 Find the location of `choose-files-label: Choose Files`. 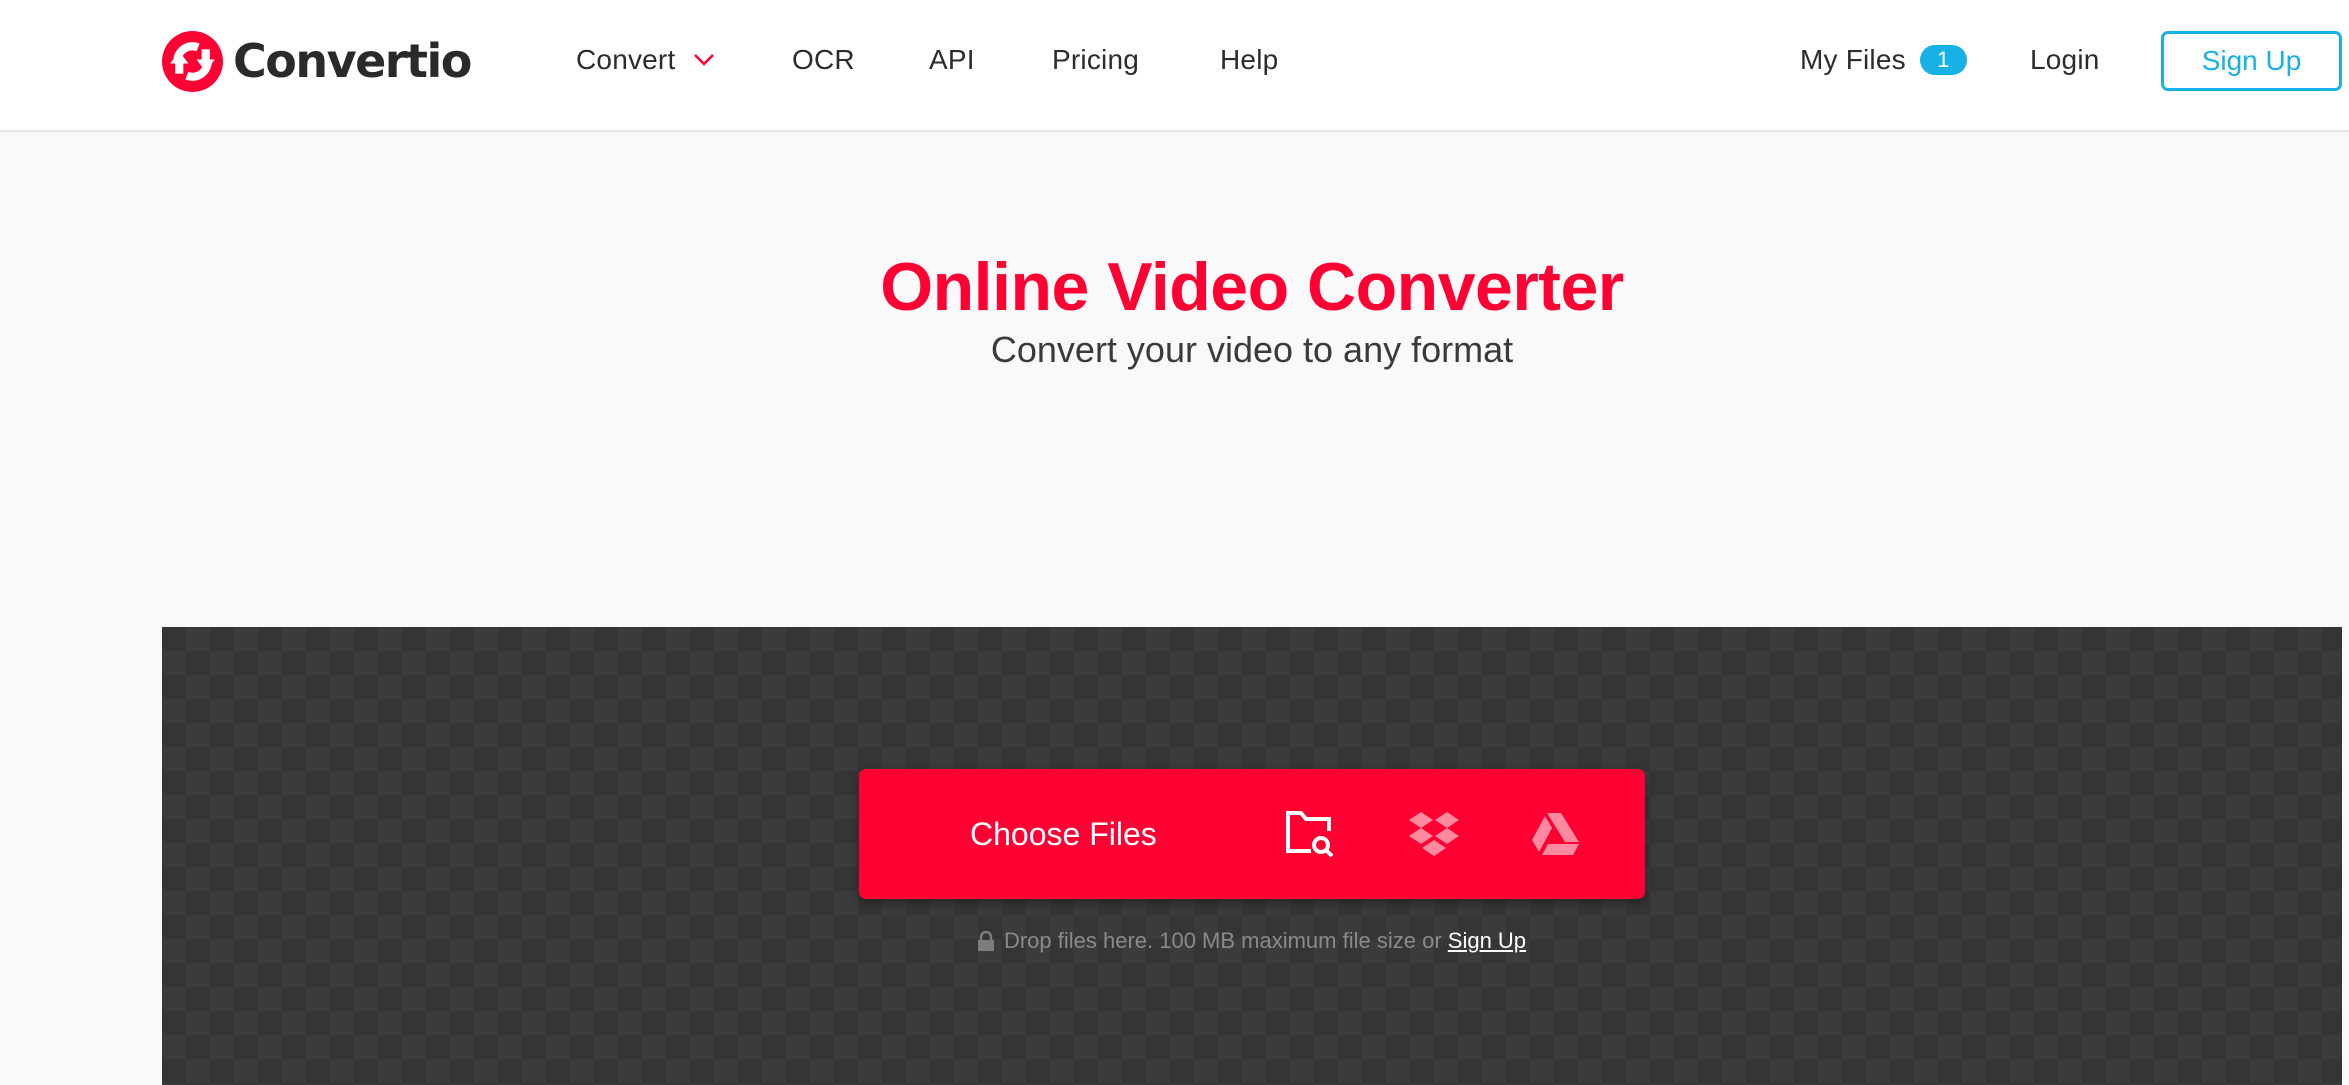

choose-files-label: Choose Files is located at coordinates (1063, 834).